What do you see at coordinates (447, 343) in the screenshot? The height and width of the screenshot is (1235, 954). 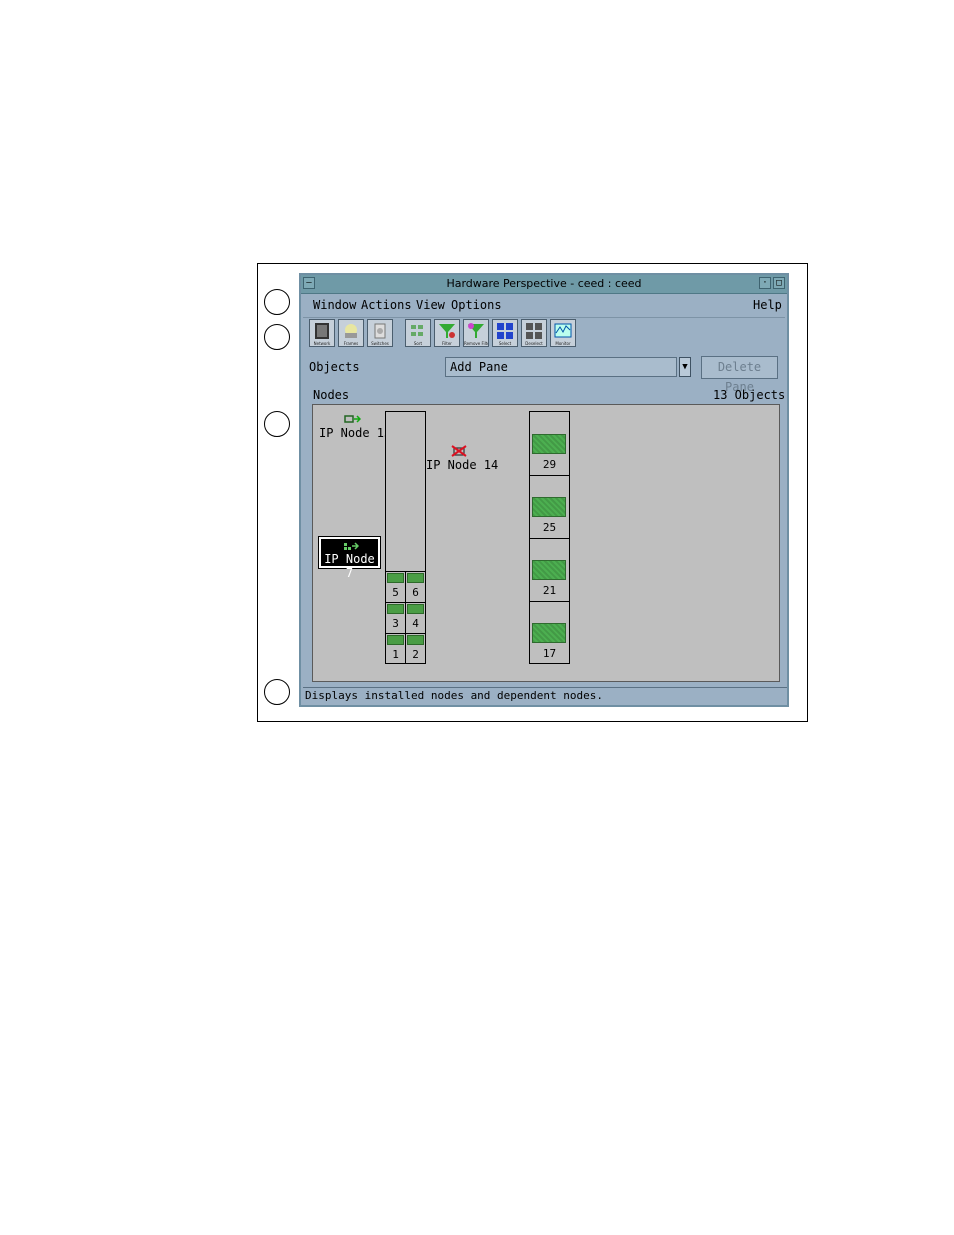 I see `tool-label: Filter` at bounding box center [447, 343].